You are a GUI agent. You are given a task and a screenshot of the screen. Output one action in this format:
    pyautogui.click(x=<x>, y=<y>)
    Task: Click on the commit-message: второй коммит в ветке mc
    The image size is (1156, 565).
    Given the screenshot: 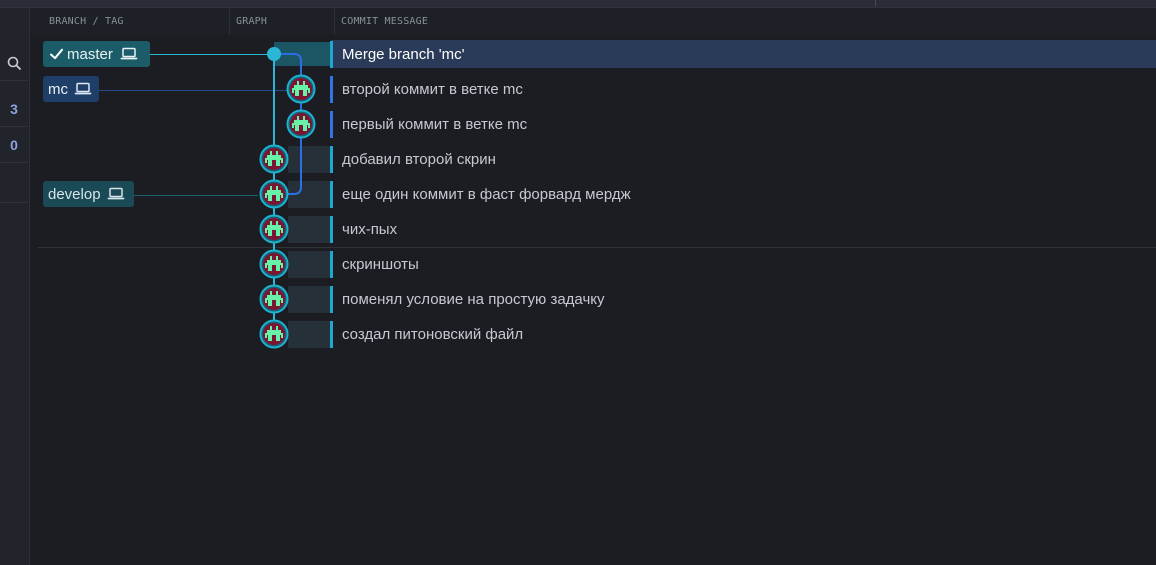 What is the action you would take?
    pyautogui.click(x=432, y=90)
    